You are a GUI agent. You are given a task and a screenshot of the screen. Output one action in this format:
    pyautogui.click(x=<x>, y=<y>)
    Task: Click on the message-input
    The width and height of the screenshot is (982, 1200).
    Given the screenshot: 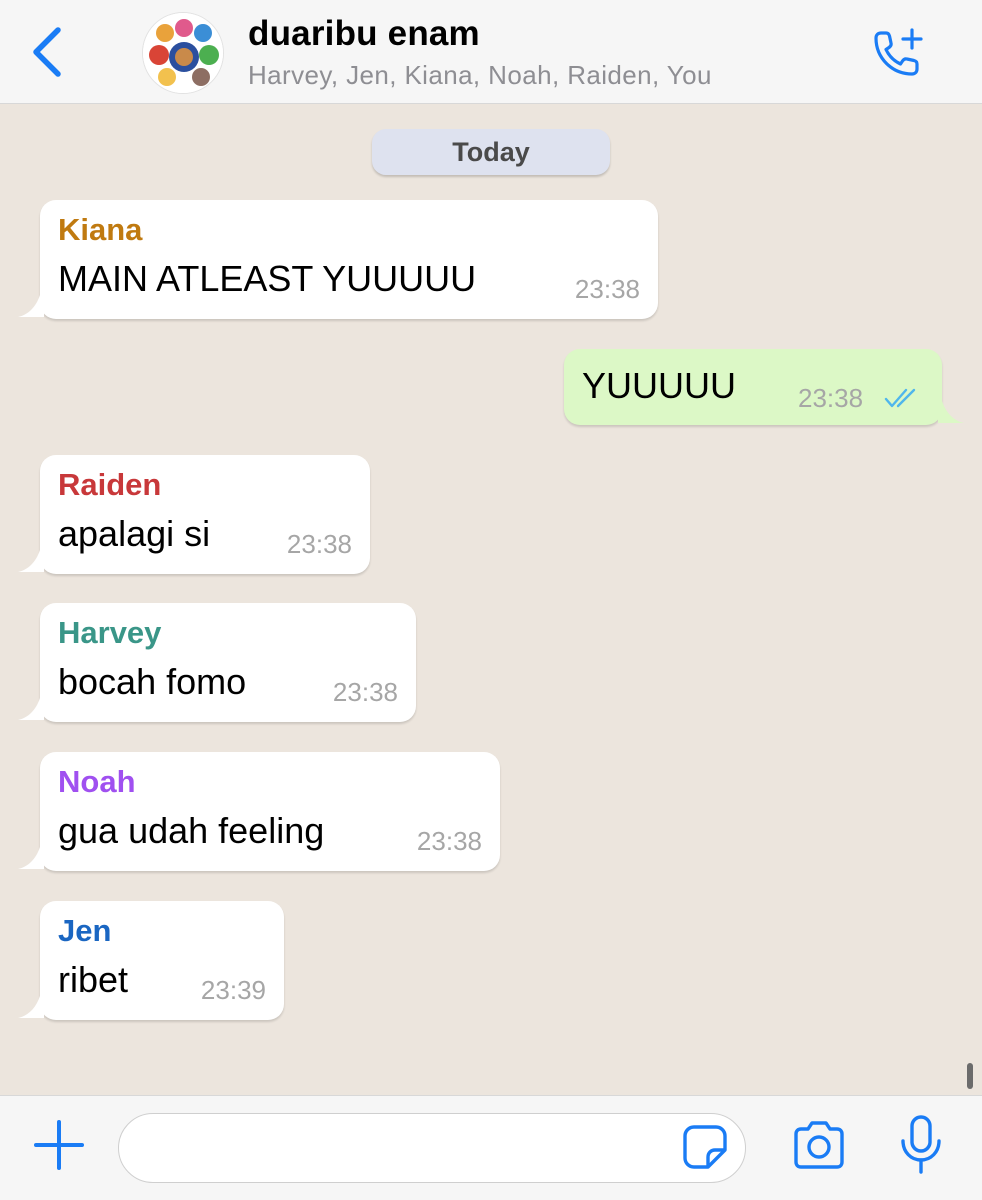 What is the action you would take?
    pyautogui.click(x=432, y=1148)
    